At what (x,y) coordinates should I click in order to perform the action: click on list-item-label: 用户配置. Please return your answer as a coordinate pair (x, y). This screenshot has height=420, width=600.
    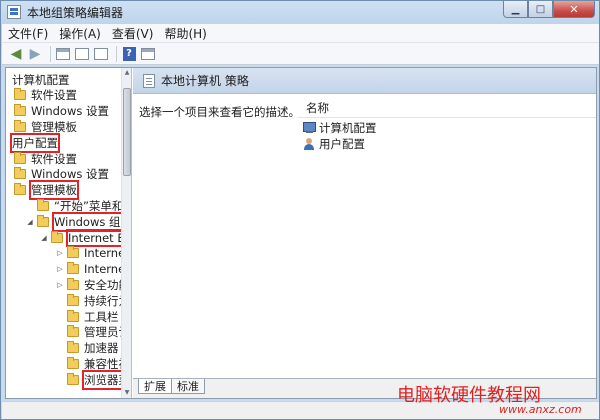
    Looking at the image, I should click on (342, 143).